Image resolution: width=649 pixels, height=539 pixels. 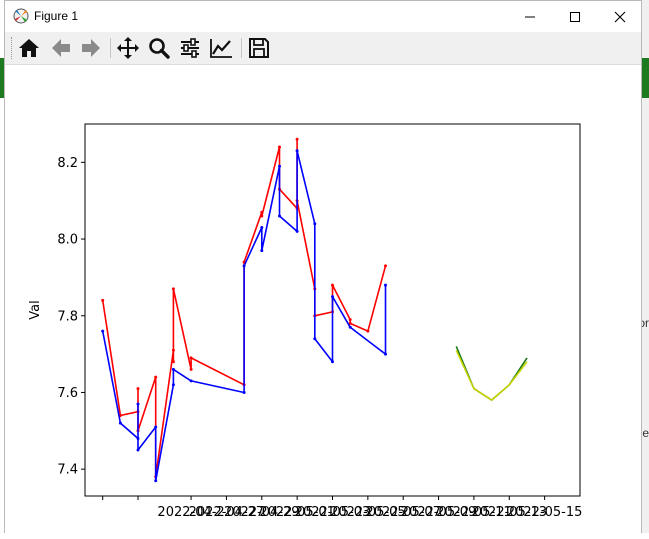 I want to click on zoom-button, so click(x=159, y=48).